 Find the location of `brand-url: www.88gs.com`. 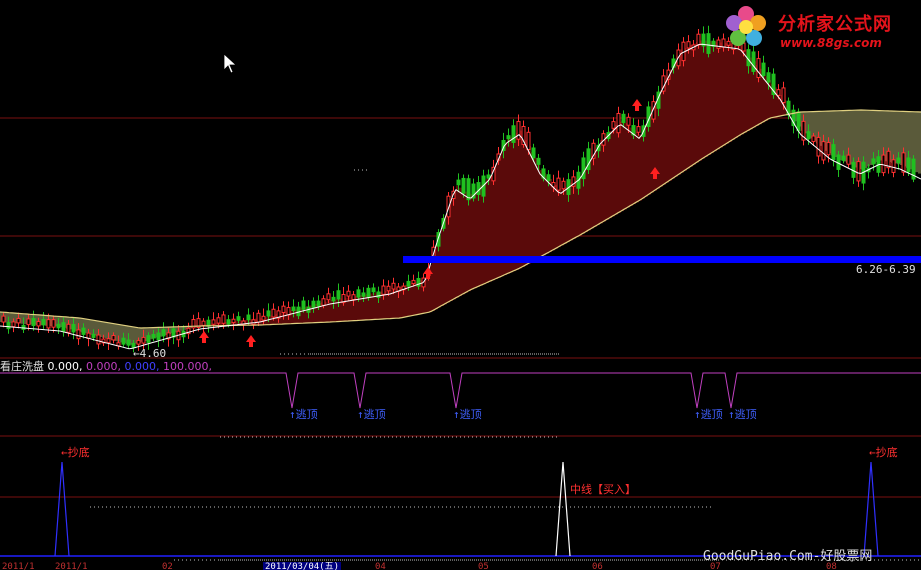

brand-url: www.88gs.com is located at coordinates (831, 43).